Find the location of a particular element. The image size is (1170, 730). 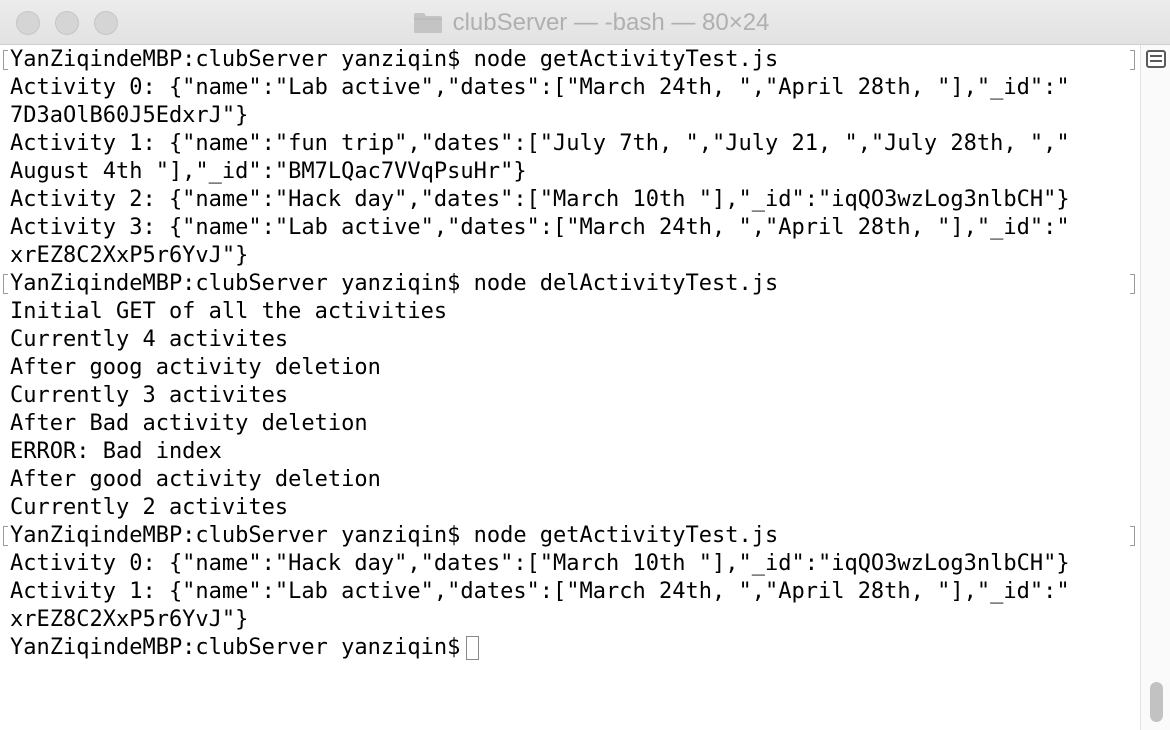

title-group: clubServer — -bash — 80×24 is located at coordinates (585, 22).